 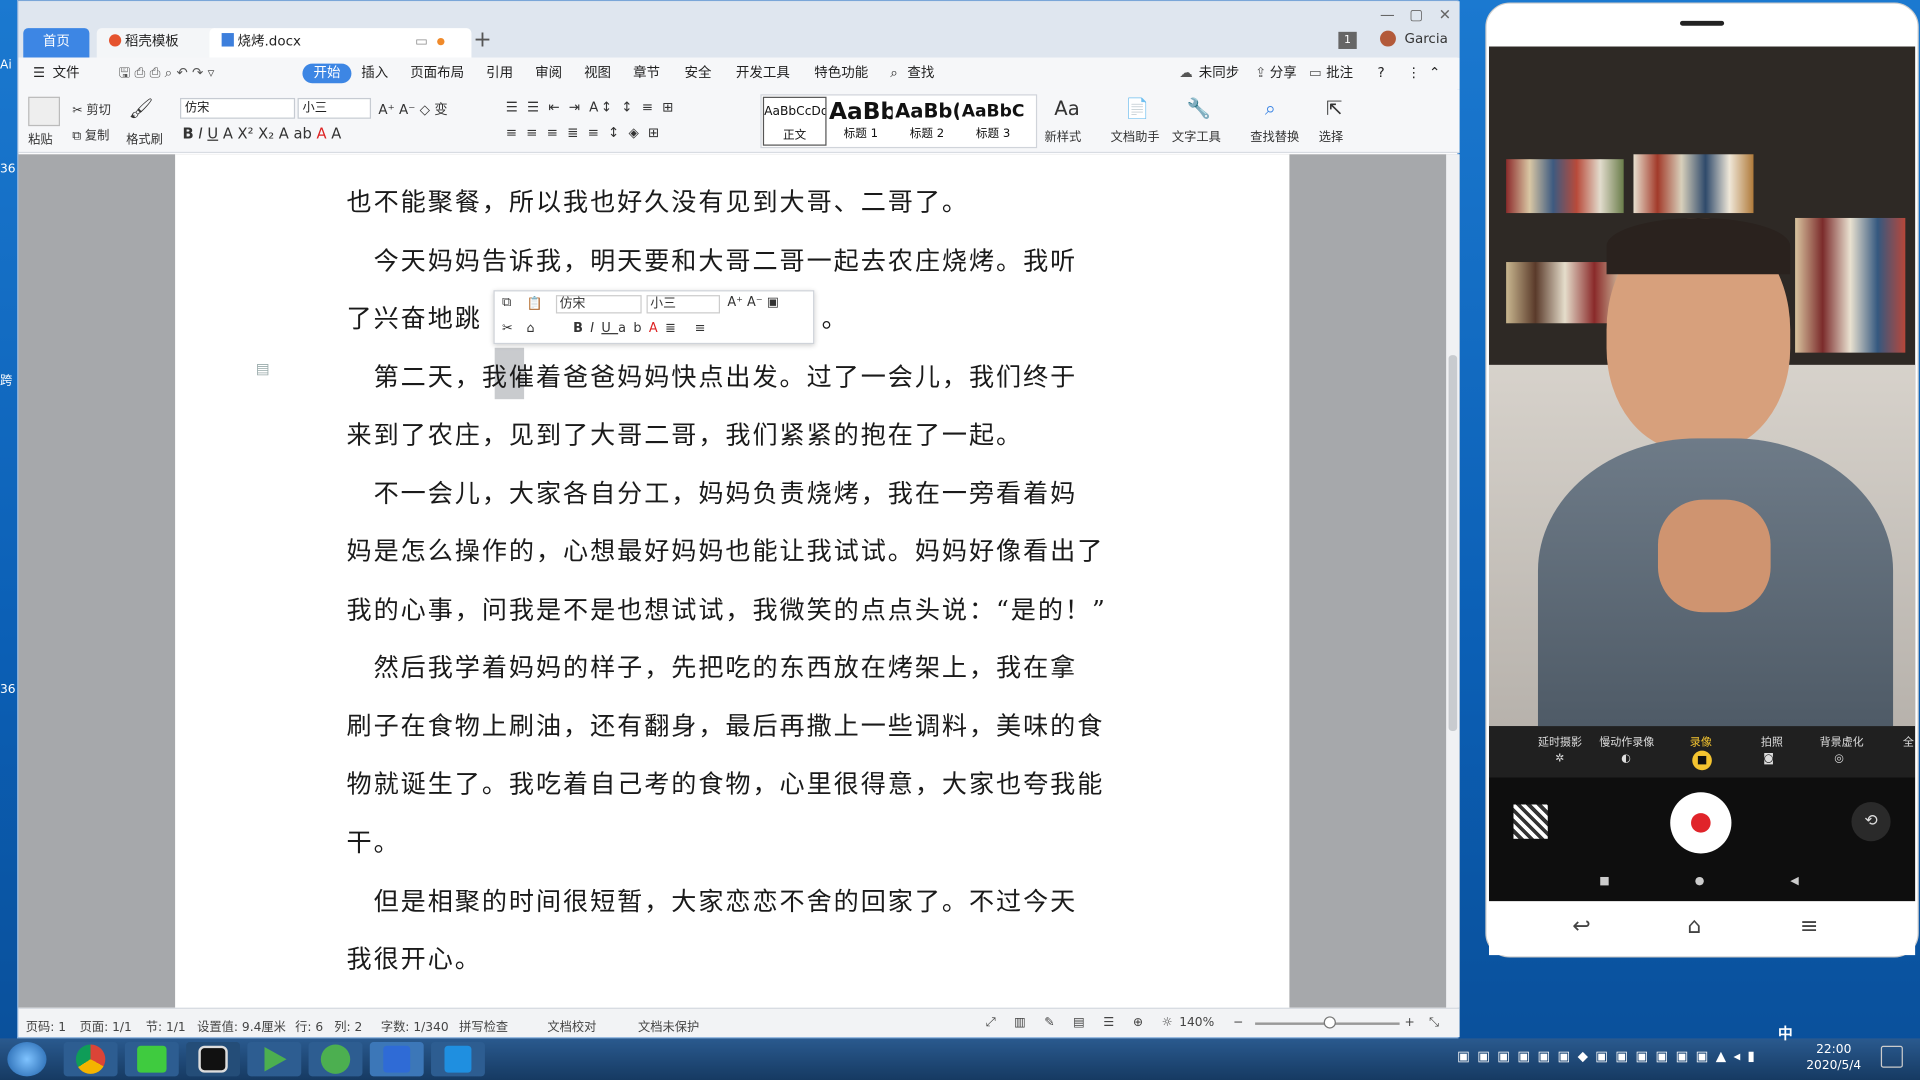 What do you see at coordinates (993, 121) in the screenshot?
I see `style-heading-3: AaBbC 标题 3` at bounding box center [993, 121].